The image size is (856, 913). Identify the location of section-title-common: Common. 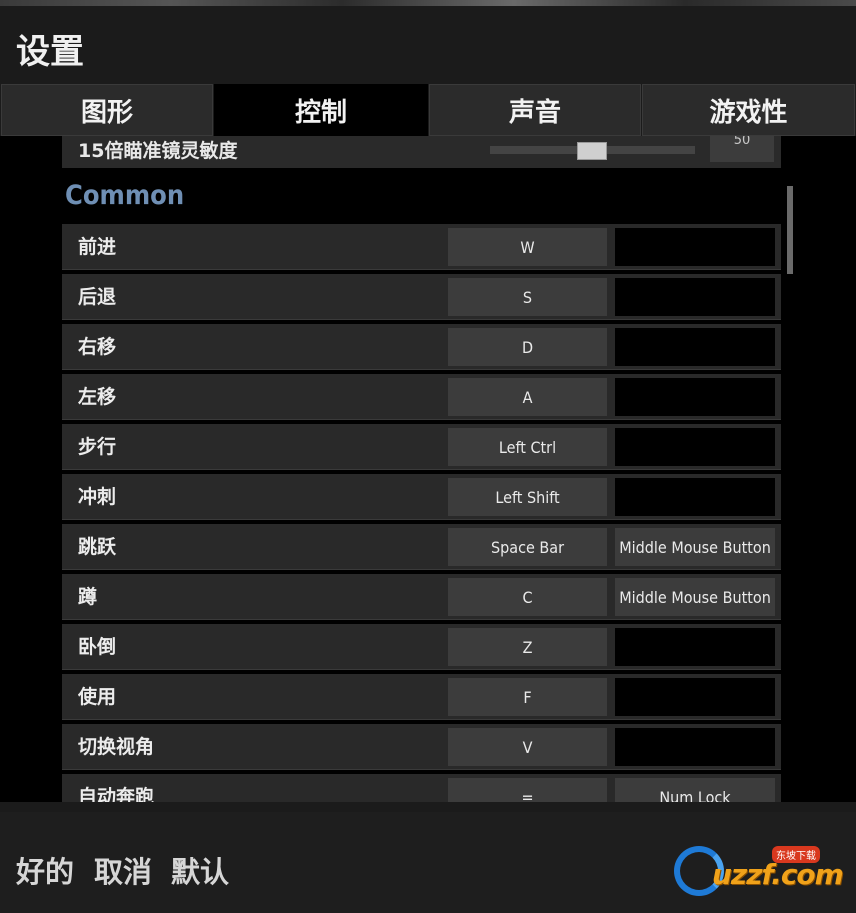
(125, 195).